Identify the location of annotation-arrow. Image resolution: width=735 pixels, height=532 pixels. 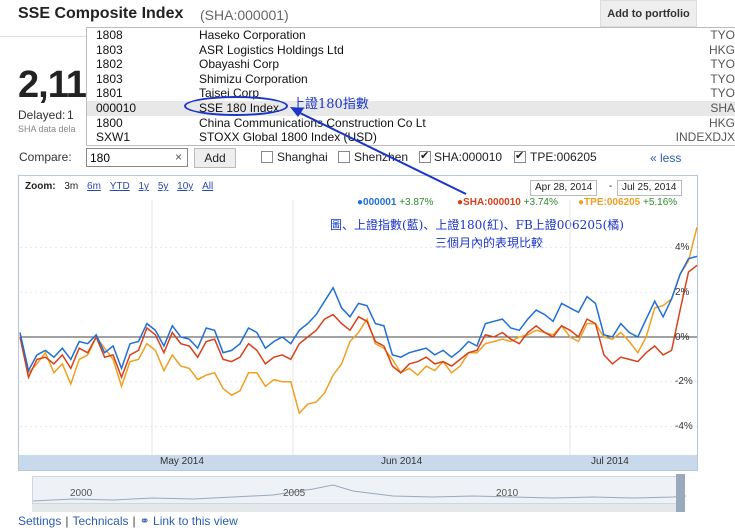
(382, 153).